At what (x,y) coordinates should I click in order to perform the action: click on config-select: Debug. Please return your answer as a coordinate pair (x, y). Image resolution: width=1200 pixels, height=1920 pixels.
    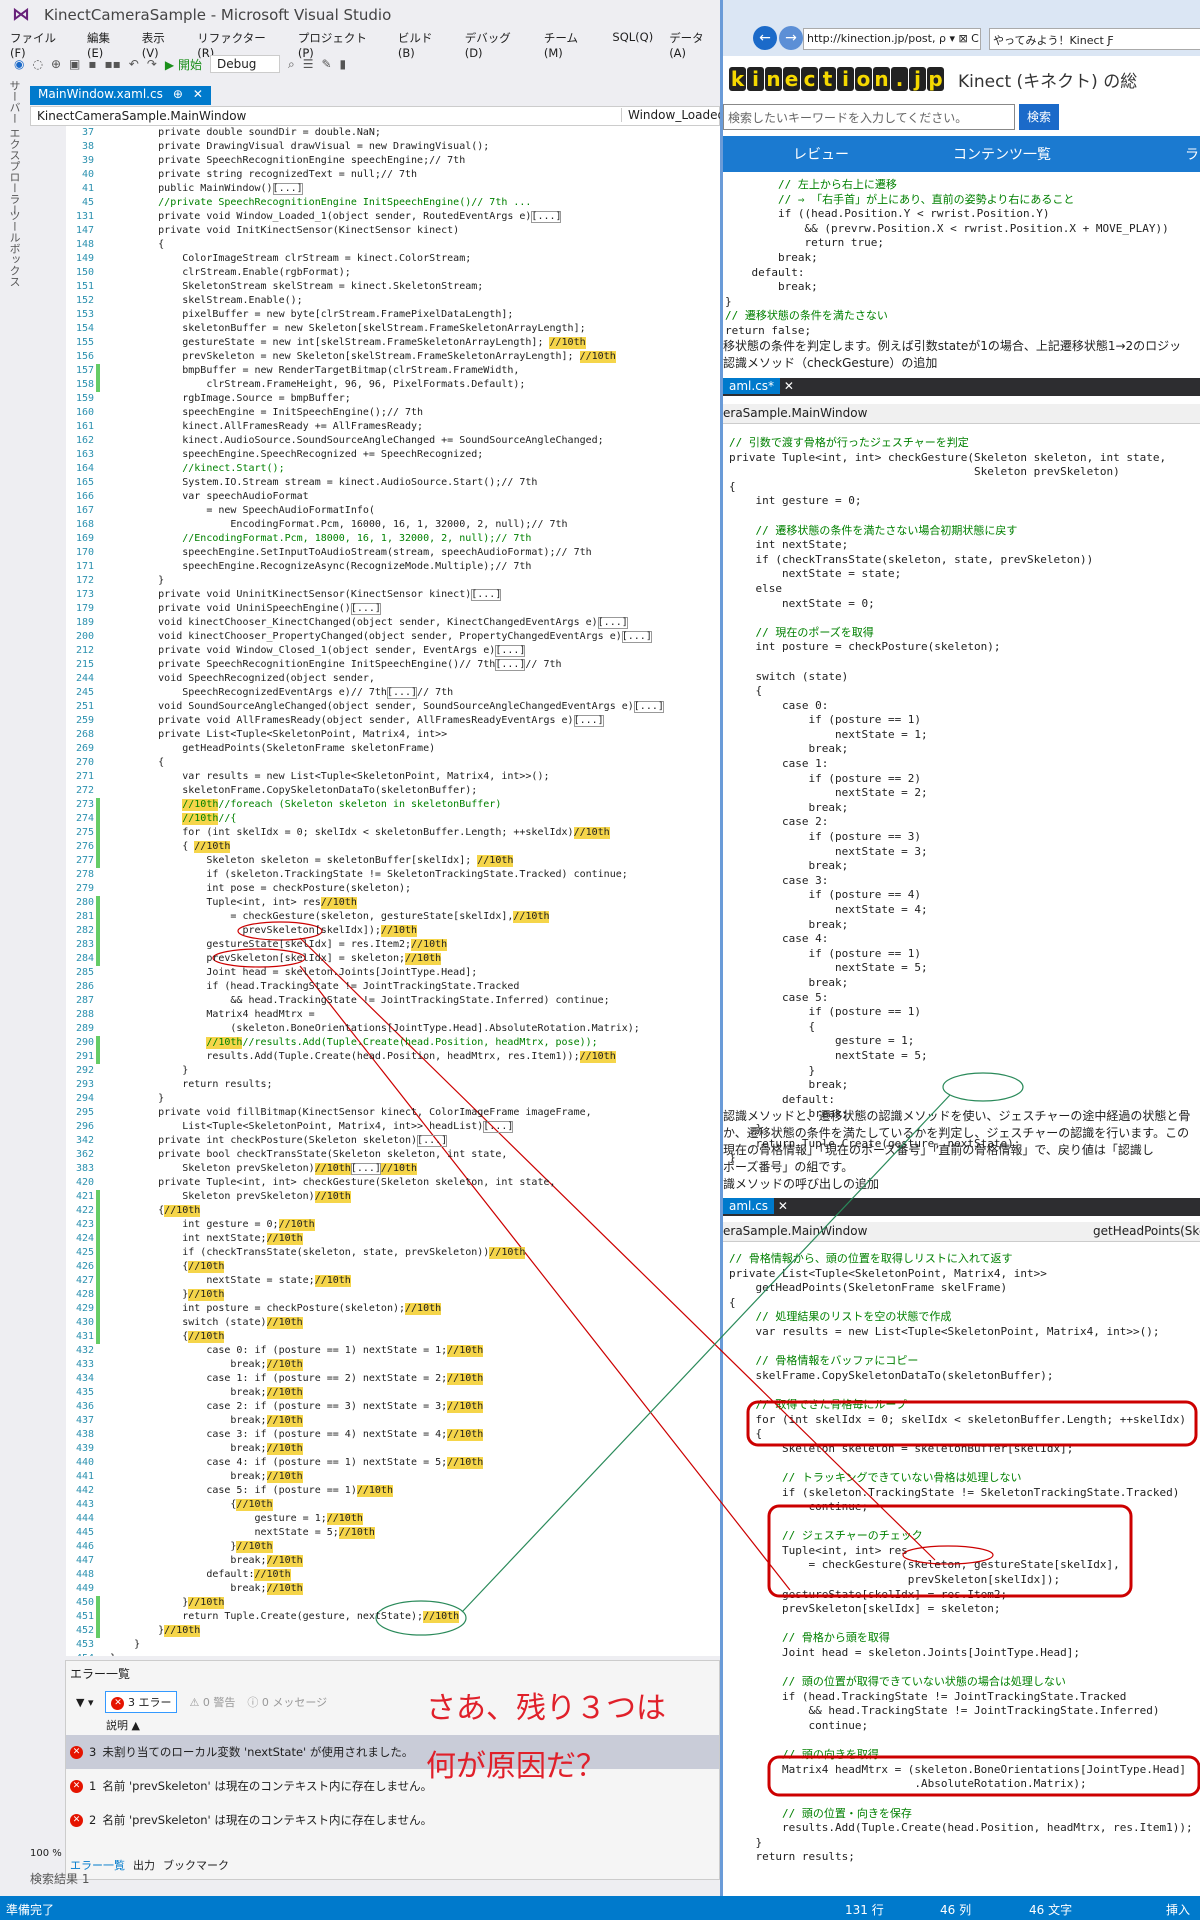
    Looking at the image, I should click on (244, 64).